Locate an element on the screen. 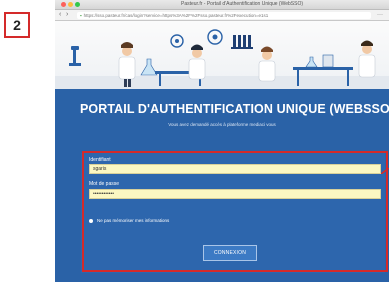  remember-option: Ne pas mémoriser mes informations is located at coordinates (129, 220).